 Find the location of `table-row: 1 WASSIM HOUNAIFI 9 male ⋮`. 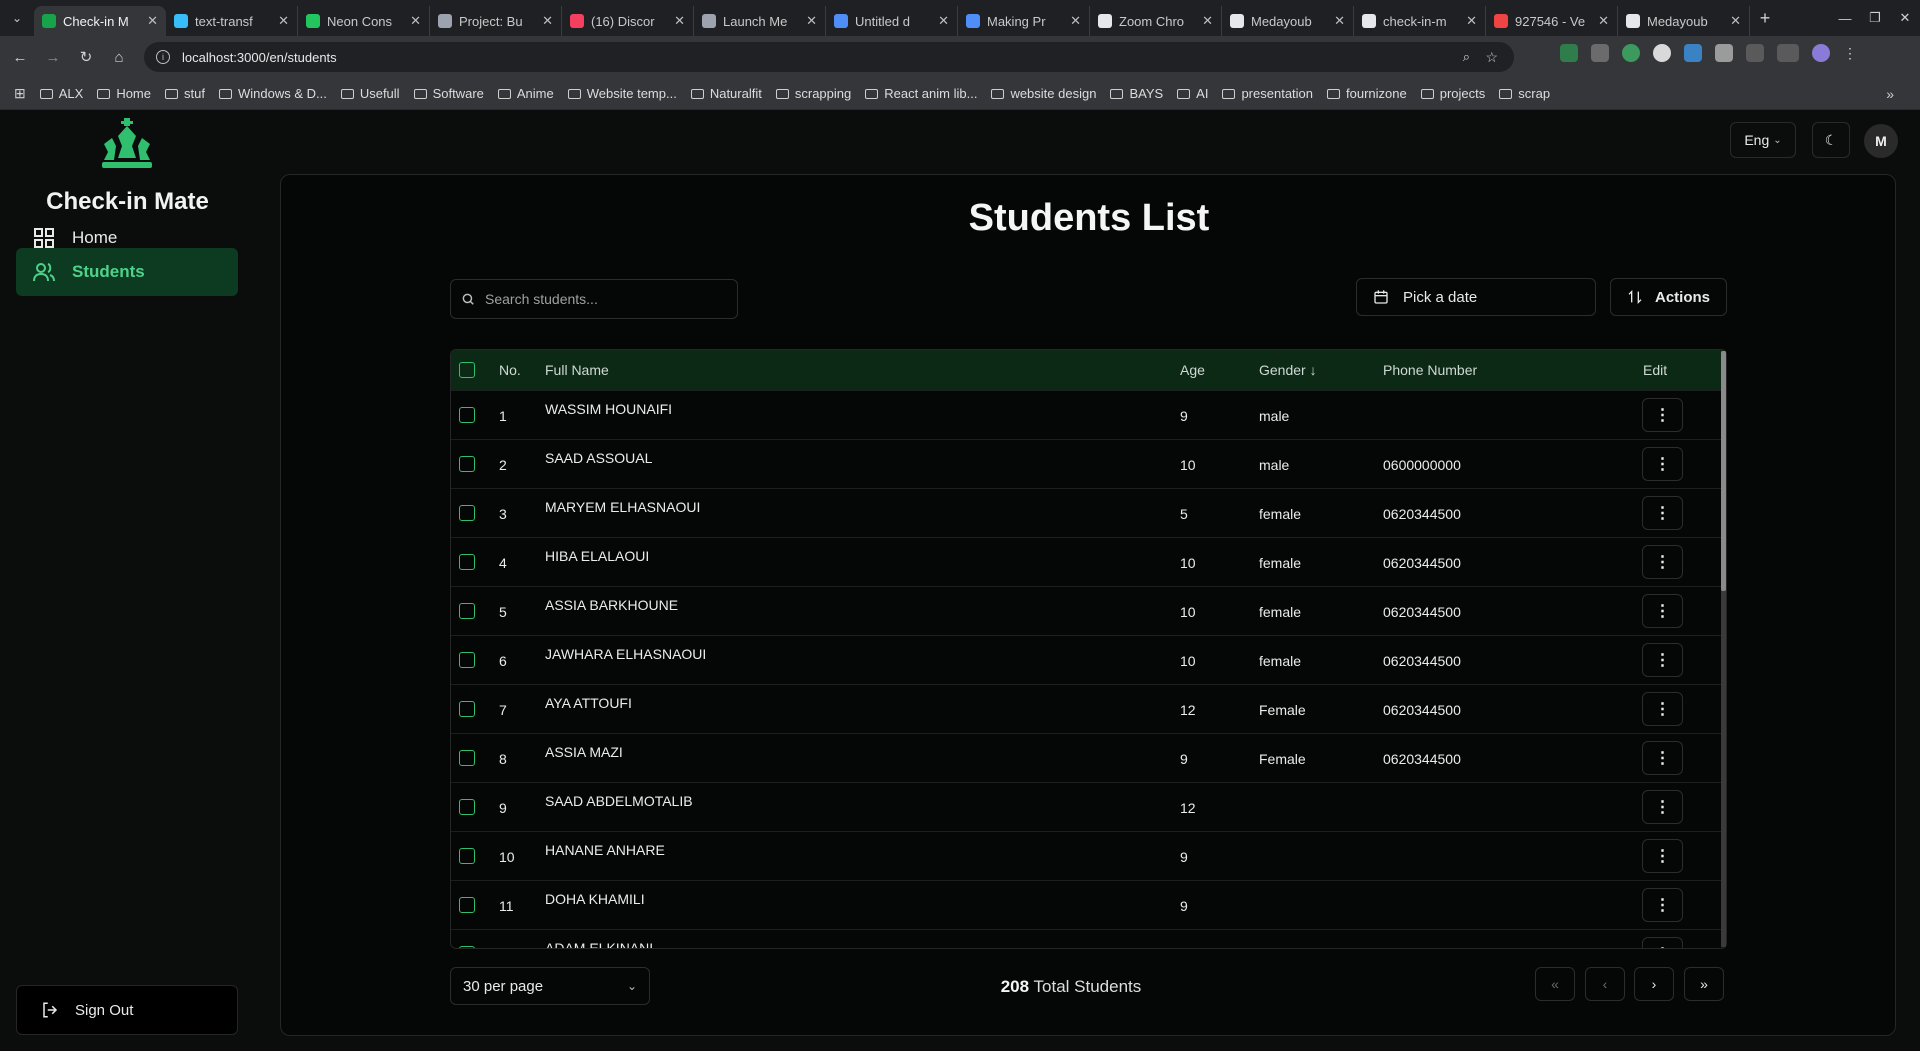

table-row: 1 WASSIM HOUNAIFI 9 male ⋮ is located at coordinates (1088, 414).